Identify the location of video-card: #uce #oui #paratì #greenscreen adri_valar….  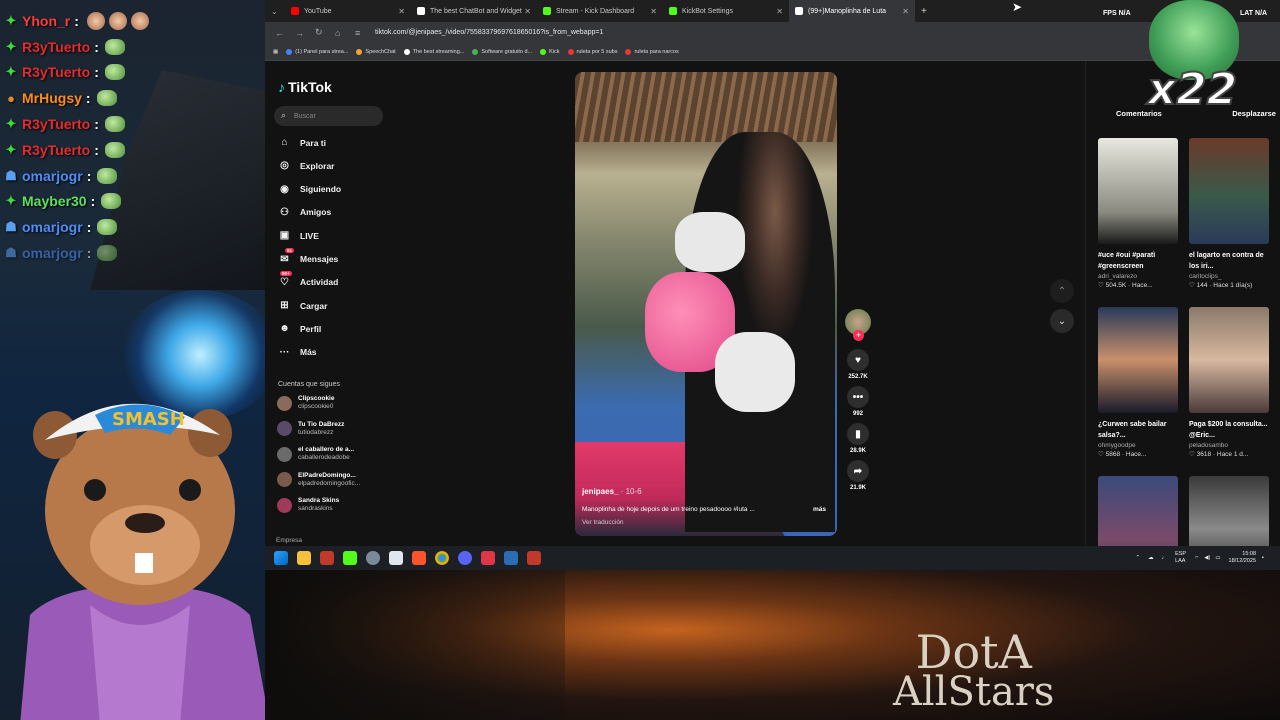
(1138, 214).